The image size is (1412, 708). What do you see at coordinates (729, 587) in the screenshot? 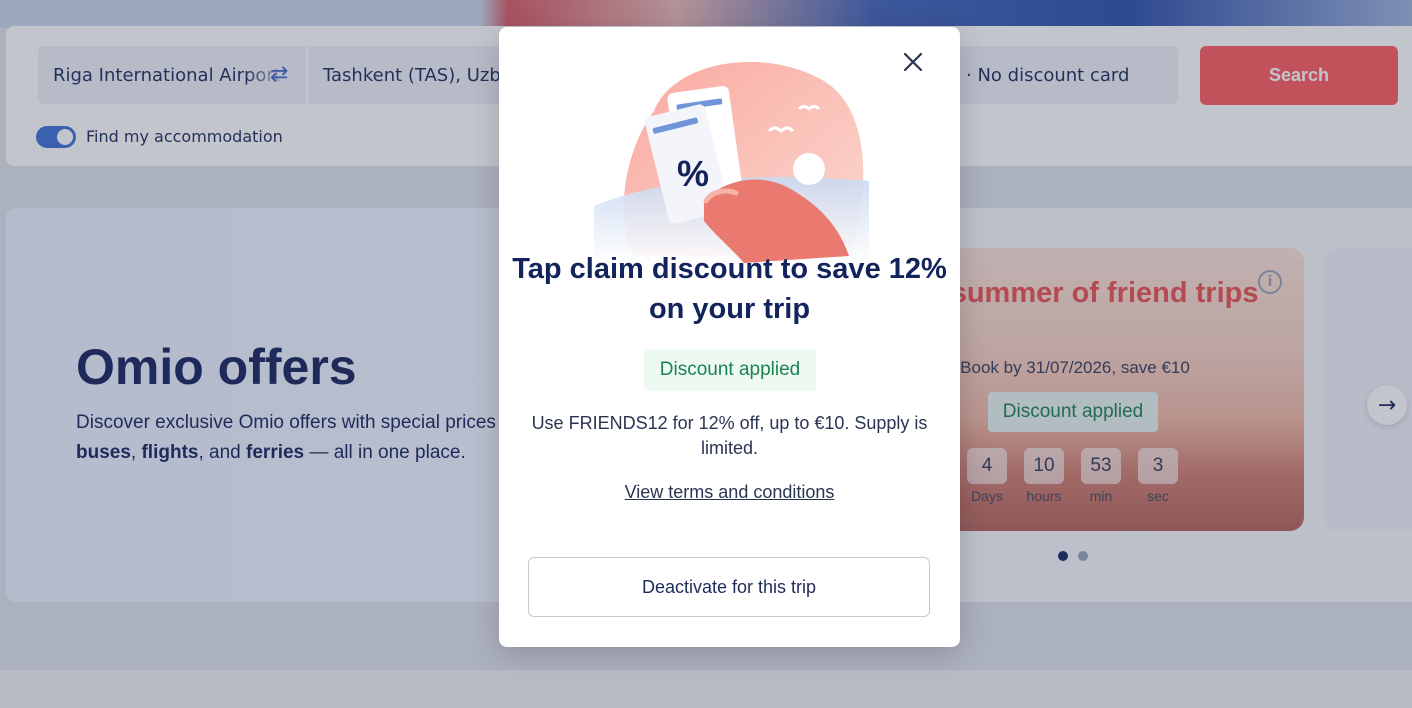
I see `deactivate-button: Deactivate for this trip` at bounding box center [729, 587].